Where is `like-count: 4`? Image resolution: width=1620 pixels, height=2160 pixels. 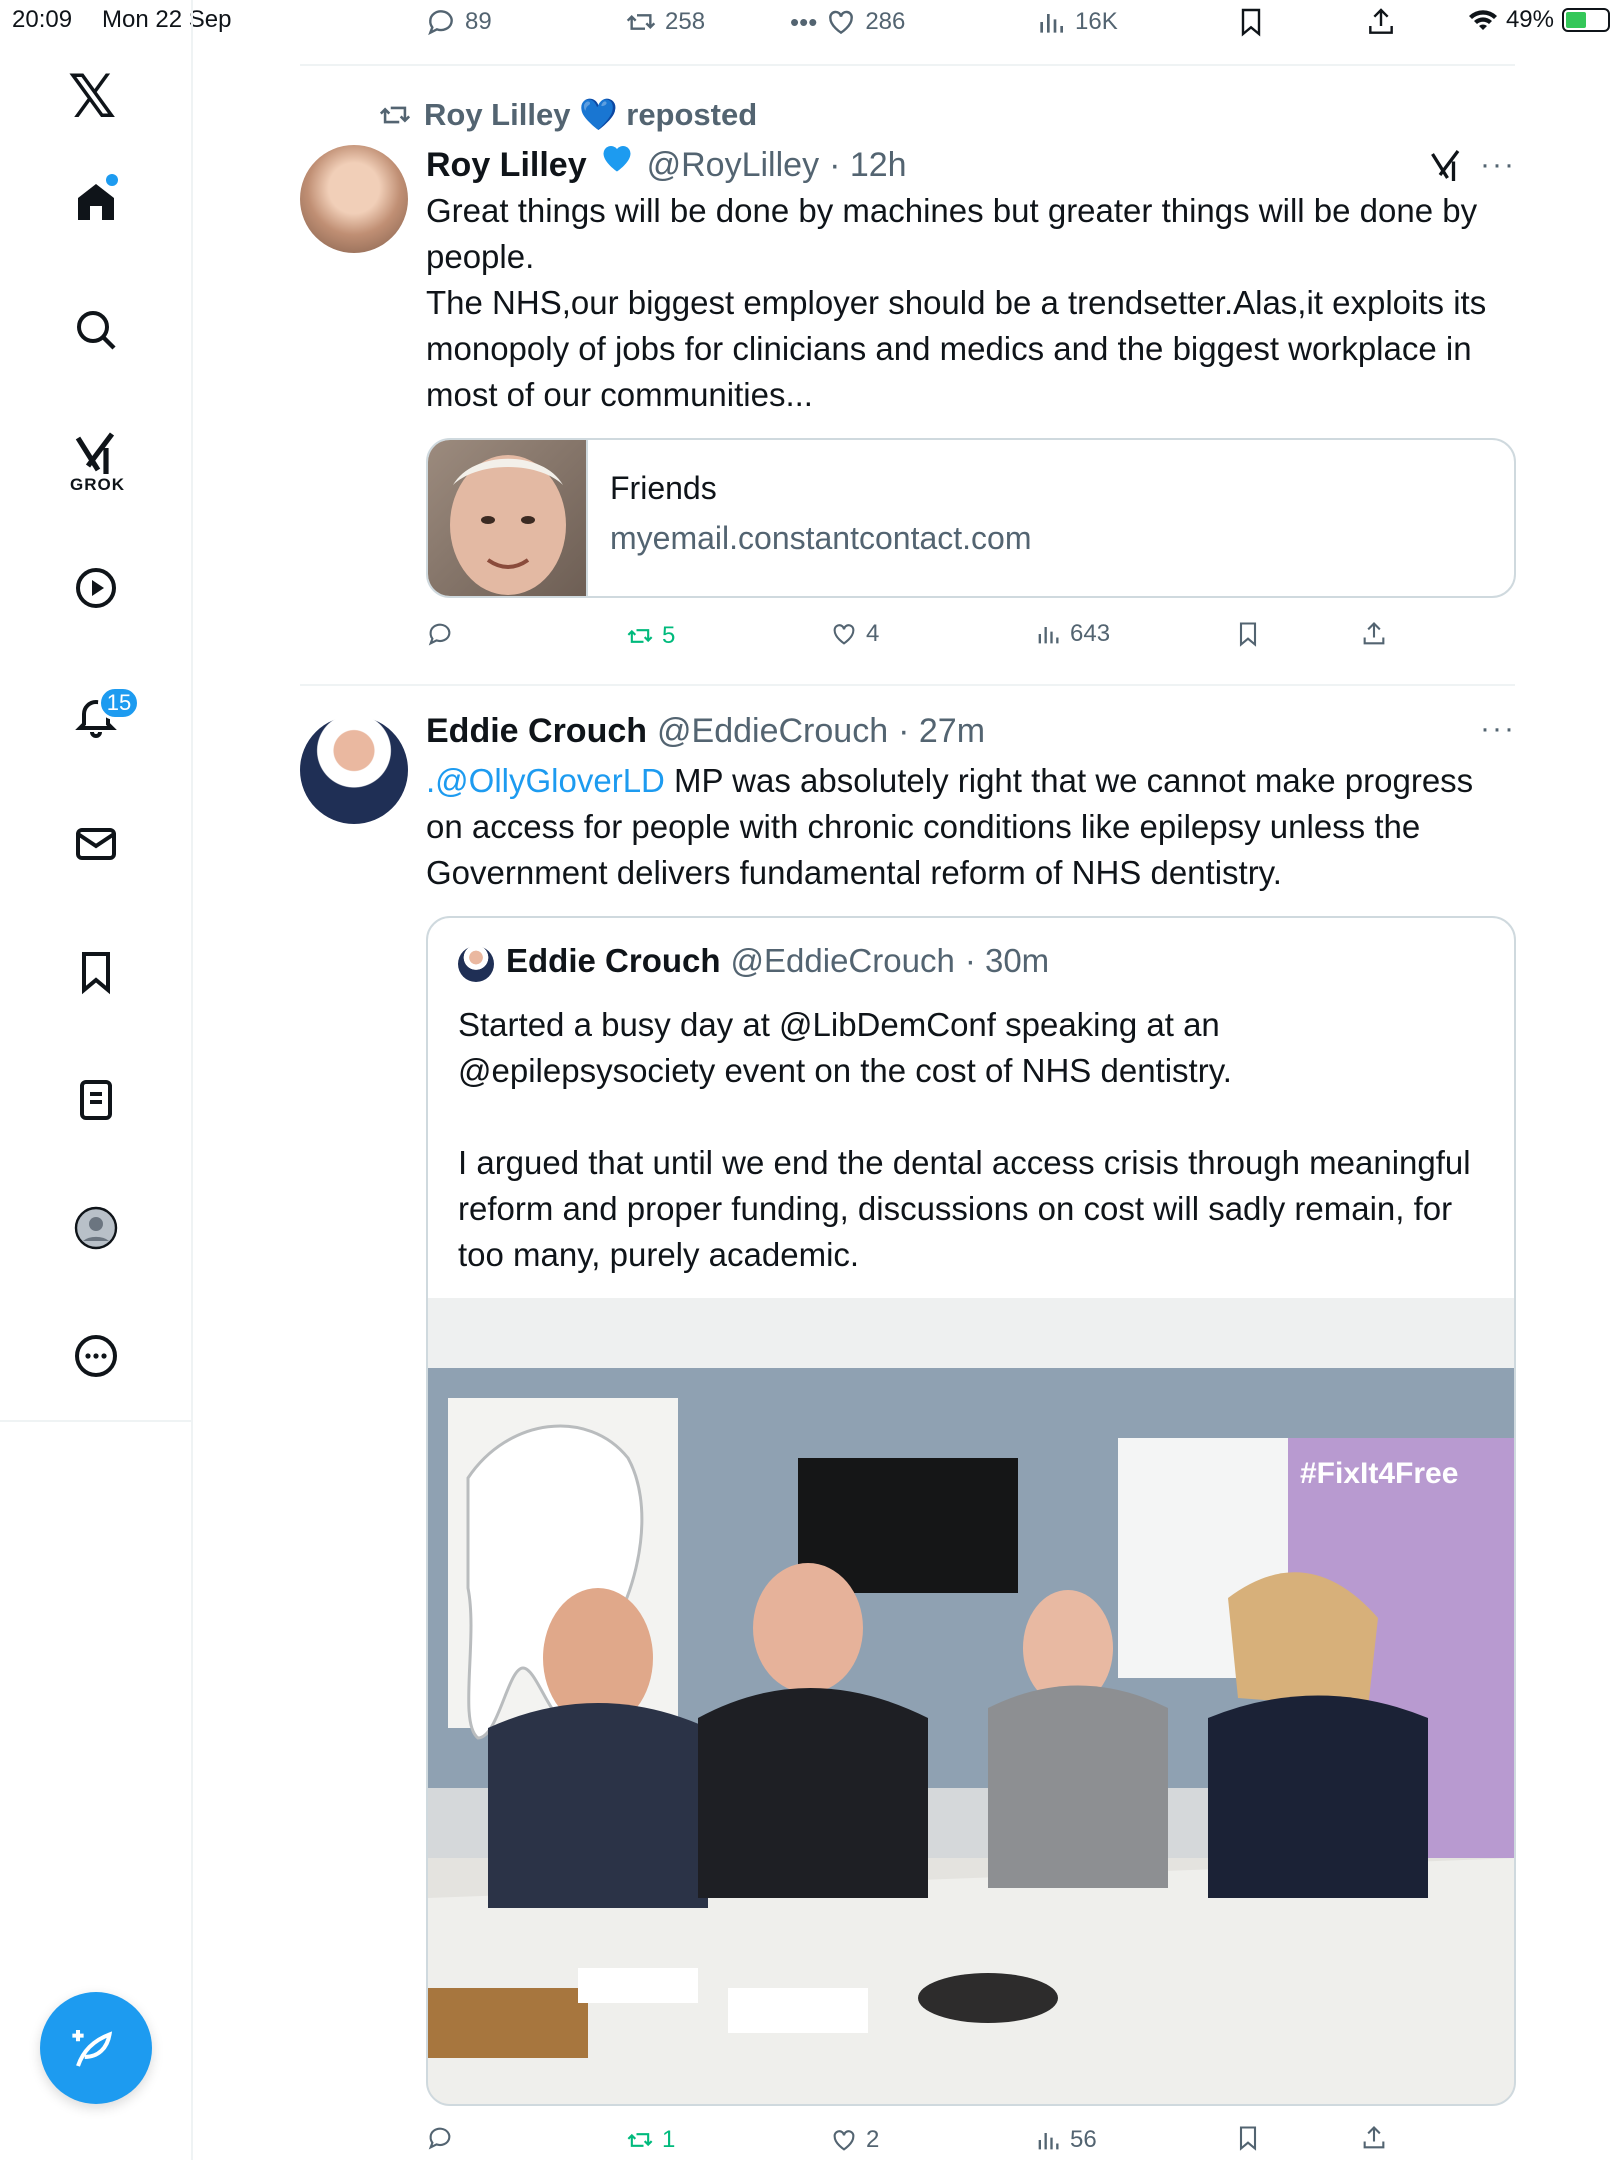 like-count: 4 is located at coordinates (873, 633).